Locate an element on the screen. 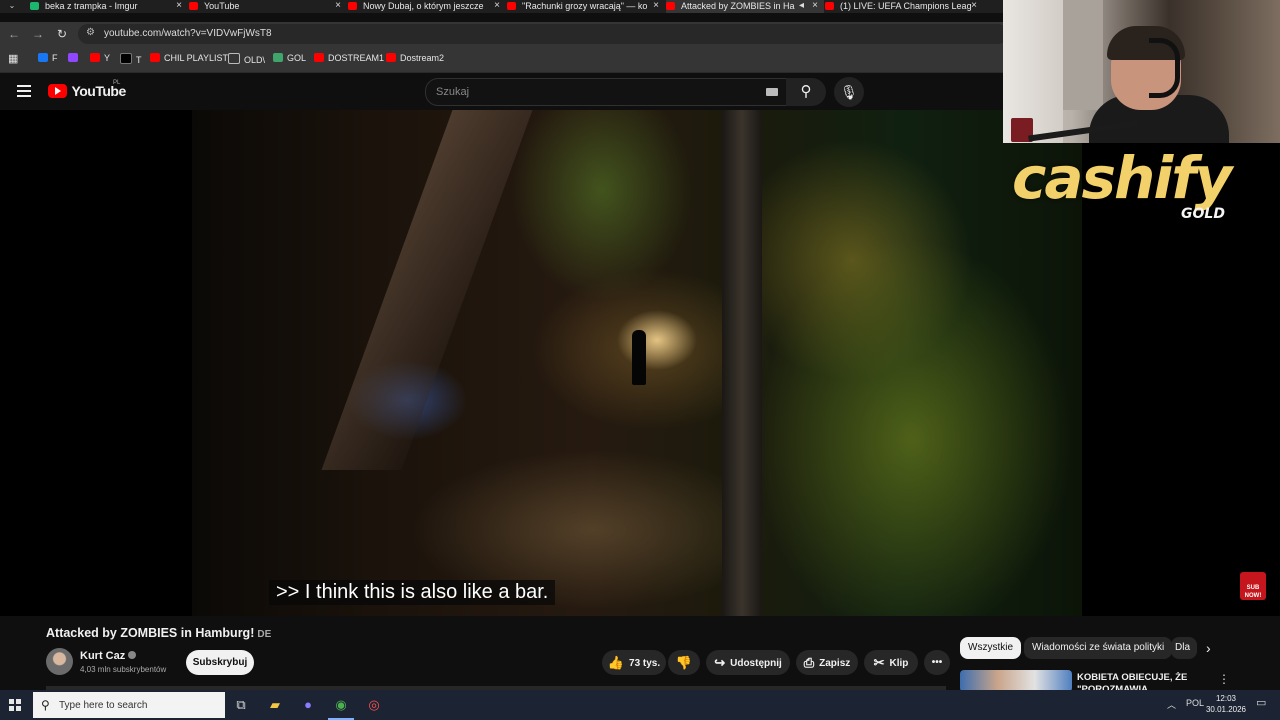 The image size is (1280, 720). more-icon: ••• is located at coordinates (937, 662).